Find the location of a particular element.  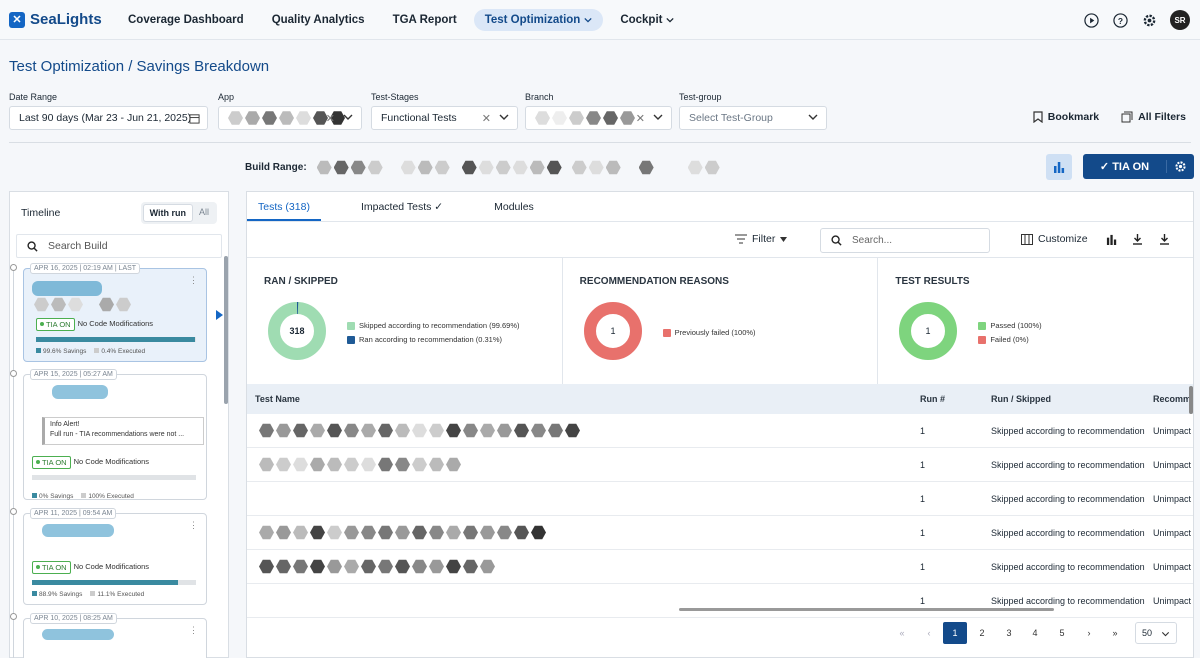

executed-stat: 100% Executed is located at coordinates (107, 496).